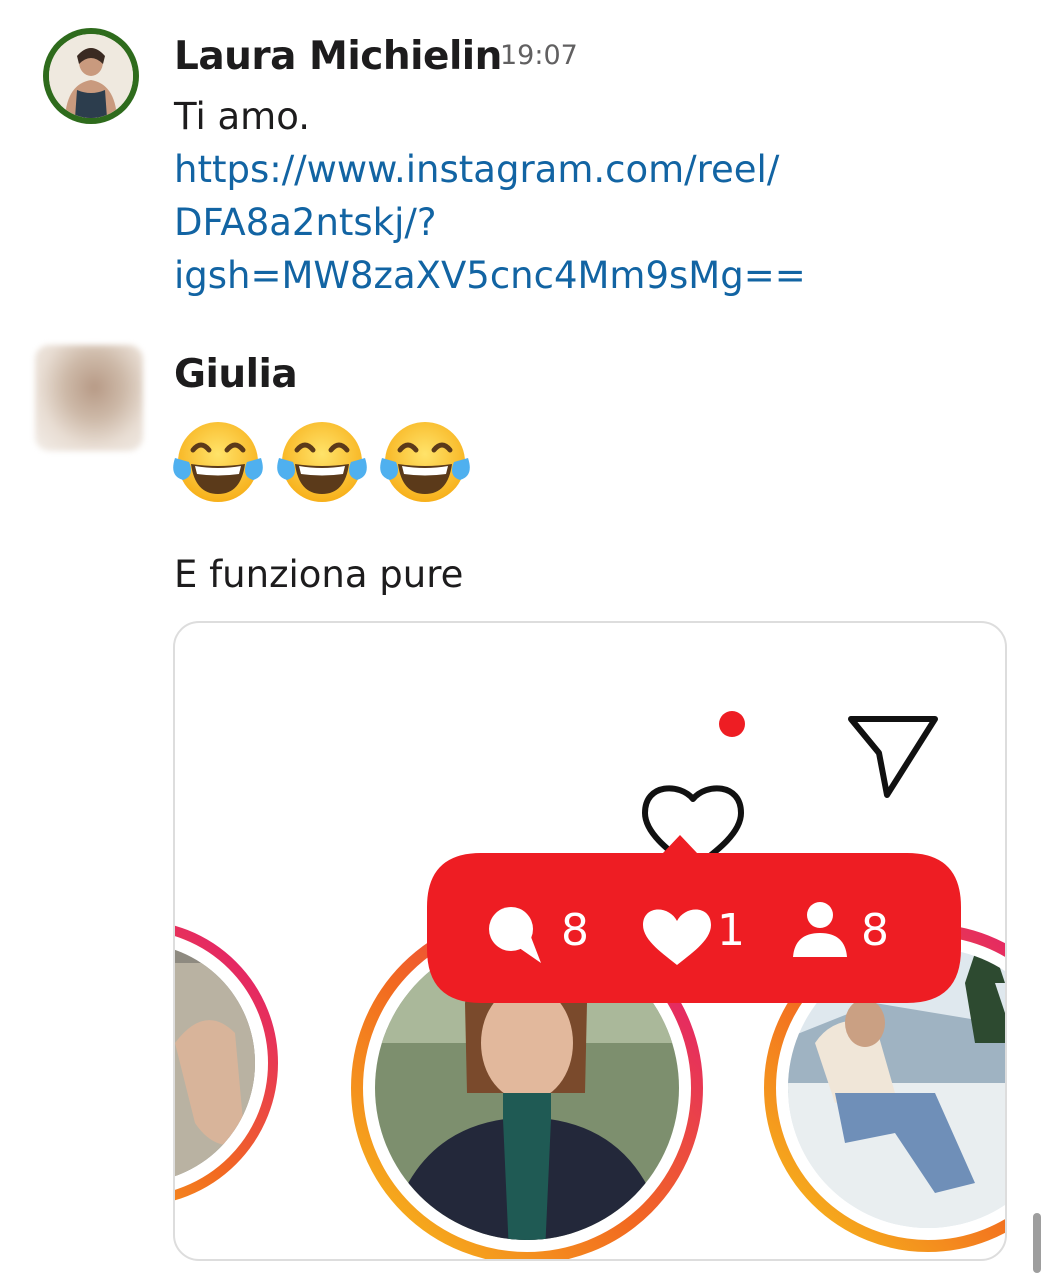 The image size is (1049, 1280). I want to click on comments-count: 8, so click(575, 930).